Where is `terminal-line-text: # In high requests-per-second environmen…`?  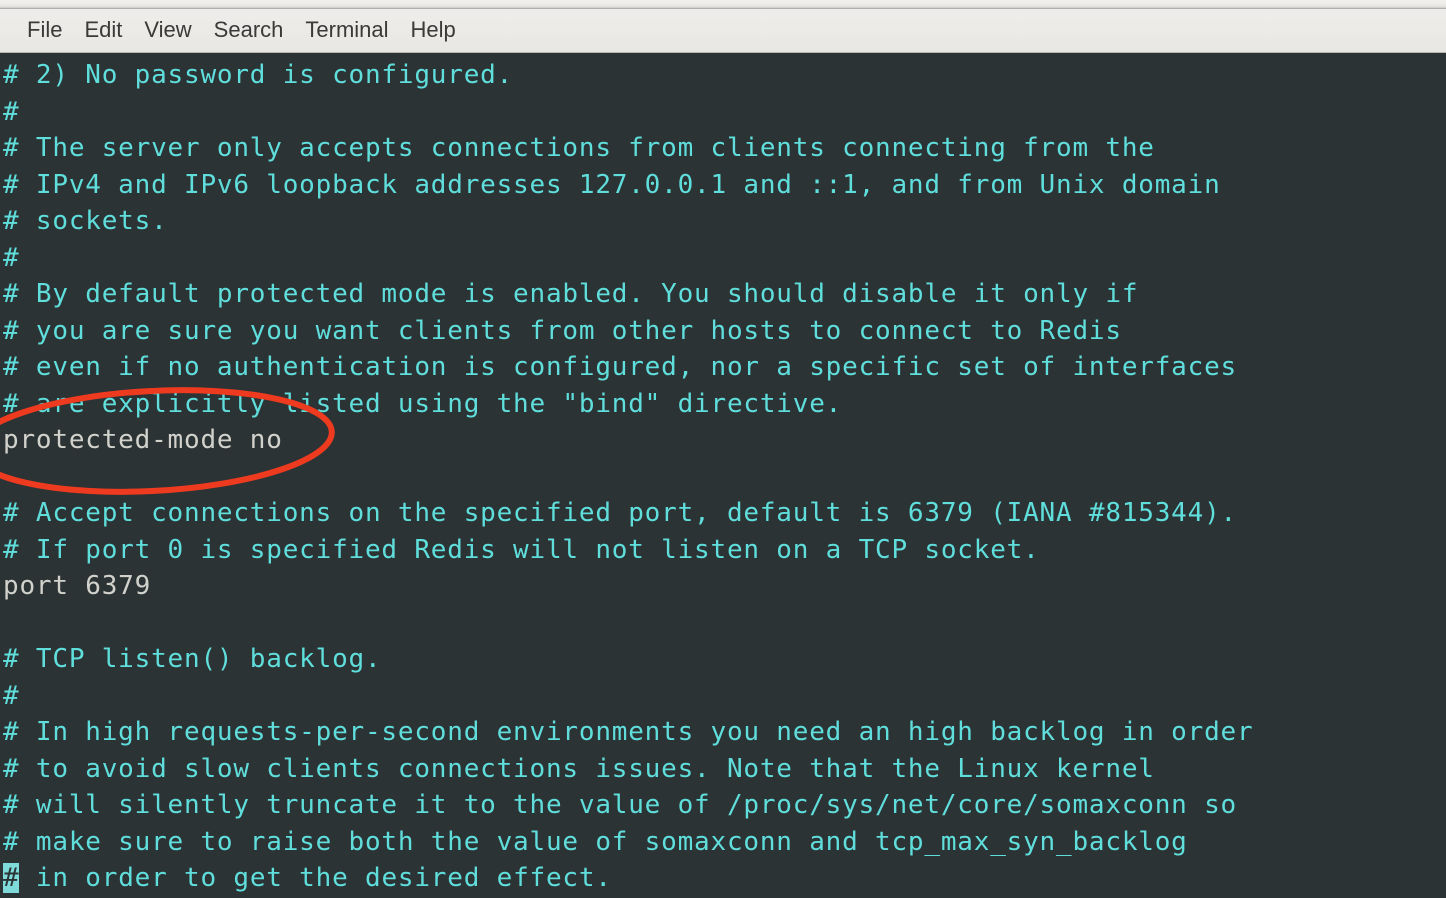
terminal-line-text: # In high requests-per-second environmen… is located at coordinates (628, 732).